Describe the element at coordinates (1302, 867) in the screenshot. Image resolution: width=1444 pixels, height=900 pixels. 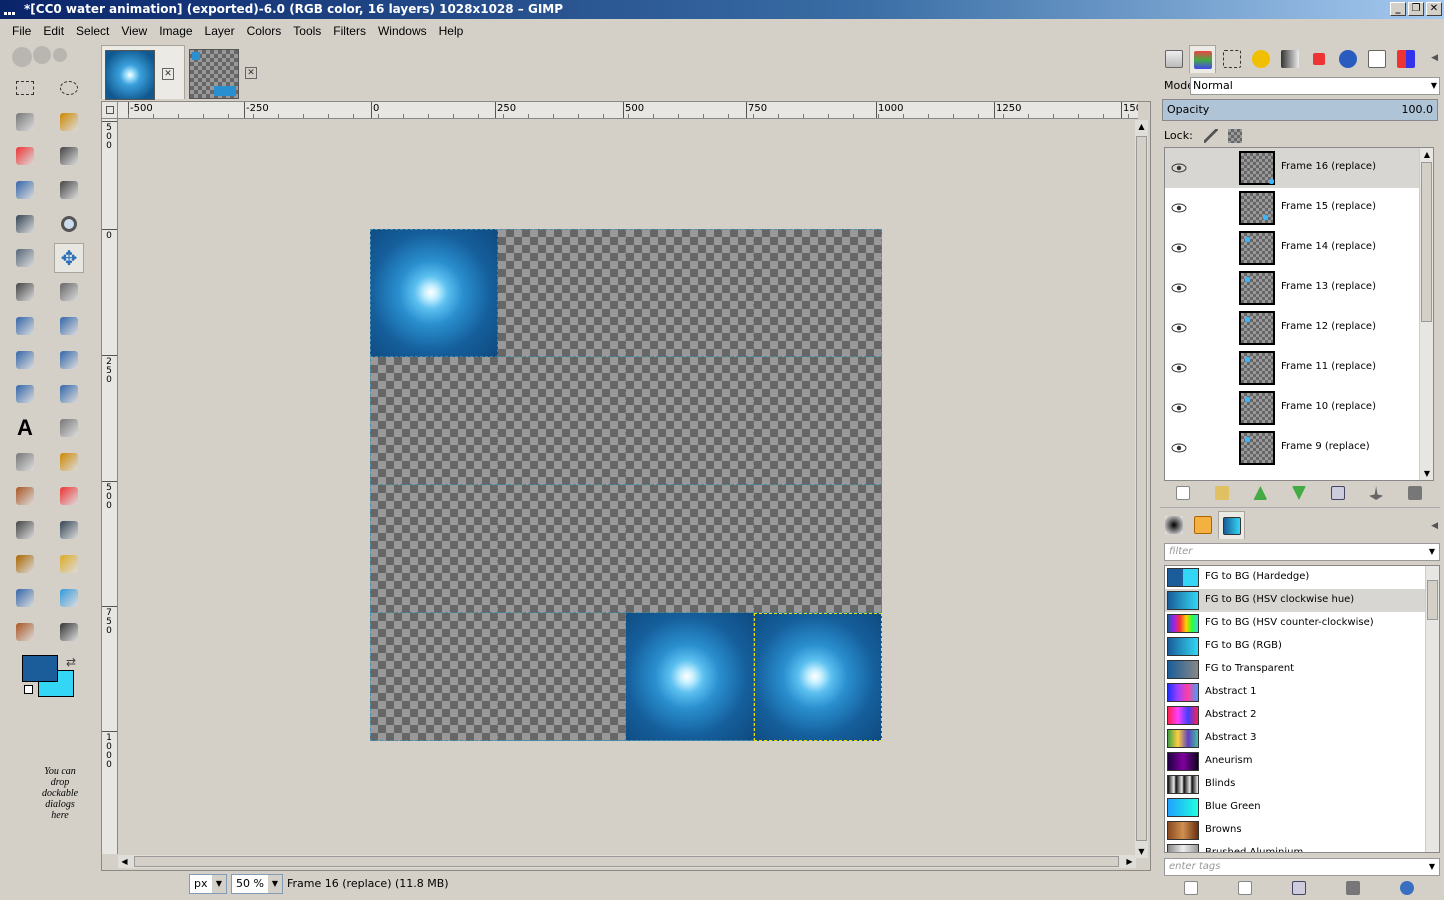
I see `tags-input: enter tags ▼` at that location.